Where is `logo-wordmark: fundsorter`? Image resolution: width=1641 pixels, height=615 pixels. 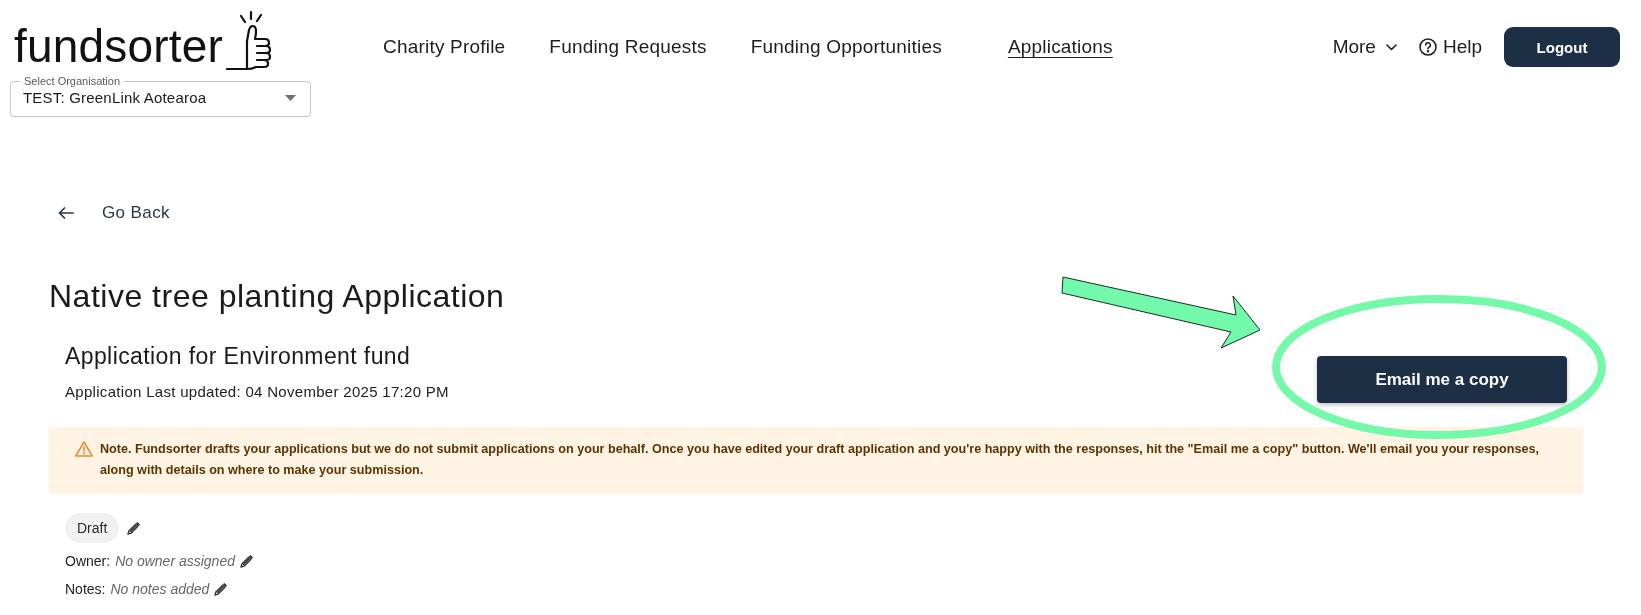
logo-wordmark: fundsorter is located at coordinates (119, 47).